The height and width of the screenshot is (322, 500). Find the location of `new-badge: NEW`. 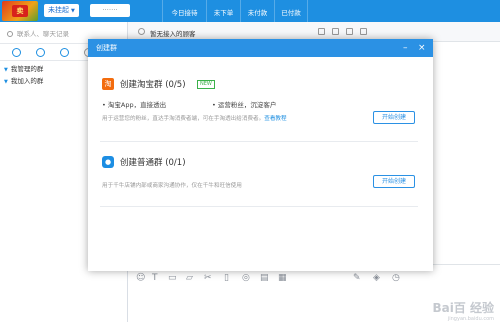

new-badge: NEW is located at coordinates (206, 84).